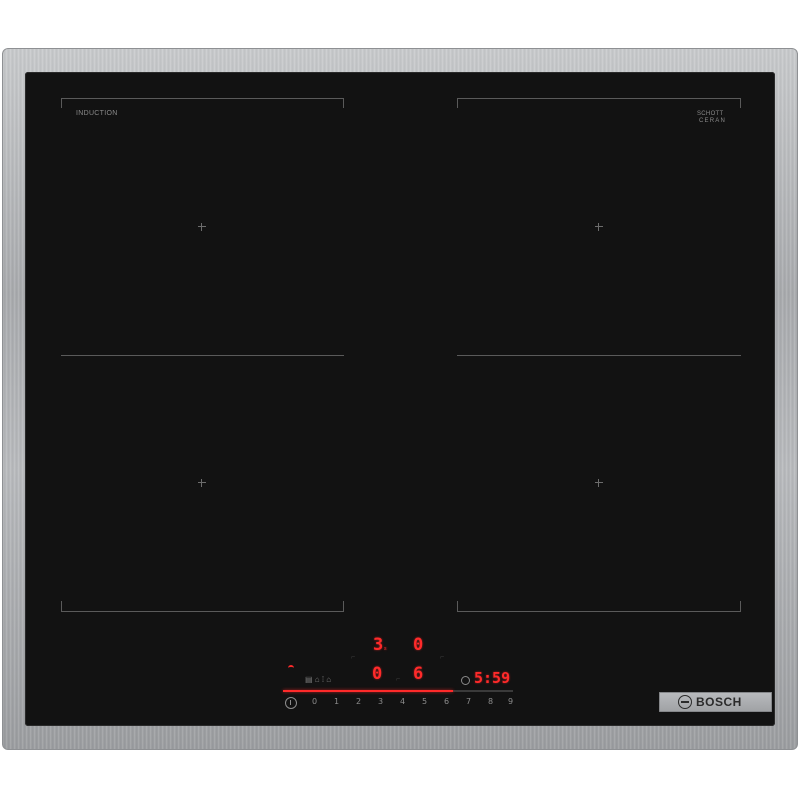 The image size is (800, 800). What do you see at coordinates (418, 645) in the screenshot?
I see `power-level-top-right-display: 0` at bounding box center [418, 645].